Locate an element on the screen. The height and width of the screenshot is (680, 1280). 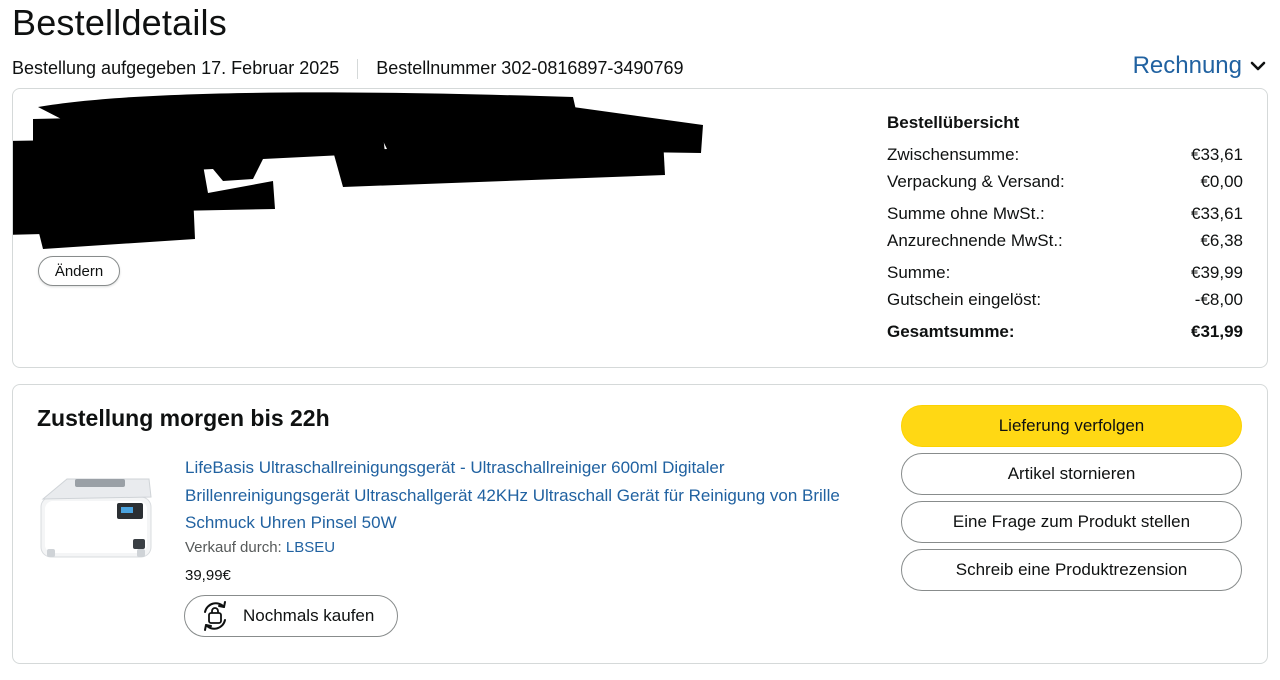
buy-again-icon is located at coordinates (215, 616).